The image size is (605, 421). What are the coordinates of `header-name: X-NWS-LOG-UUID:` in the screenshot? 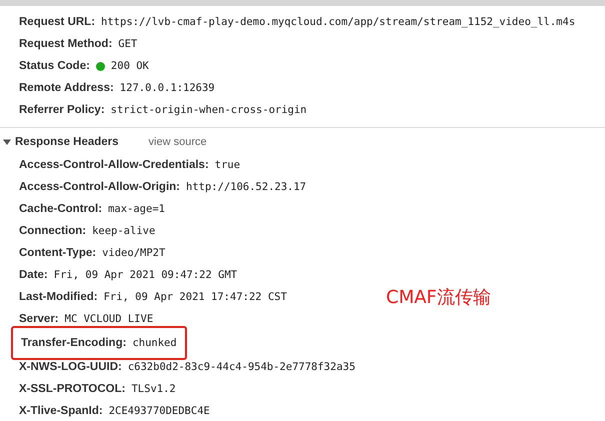 It's located at (70, 367).